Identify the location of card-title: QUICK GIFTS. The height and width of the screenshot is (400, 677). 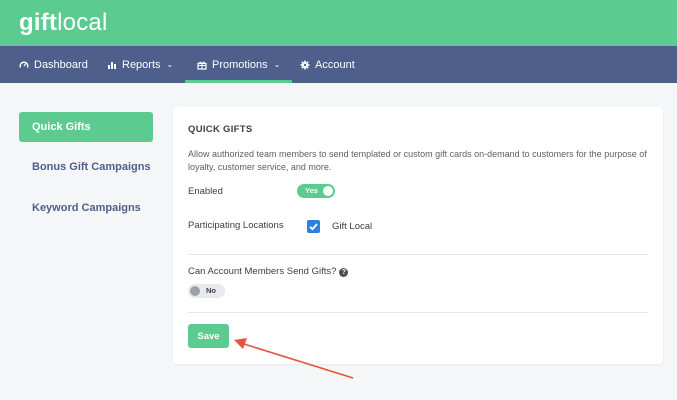
(220, 129).